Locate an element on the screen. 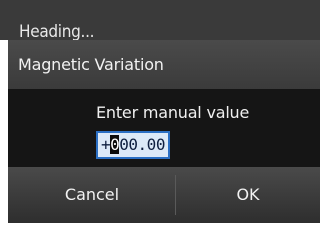 This screenshot has height=245, width=320. value-remaining-digits: 00.00 is located at coordinates (142, 144).